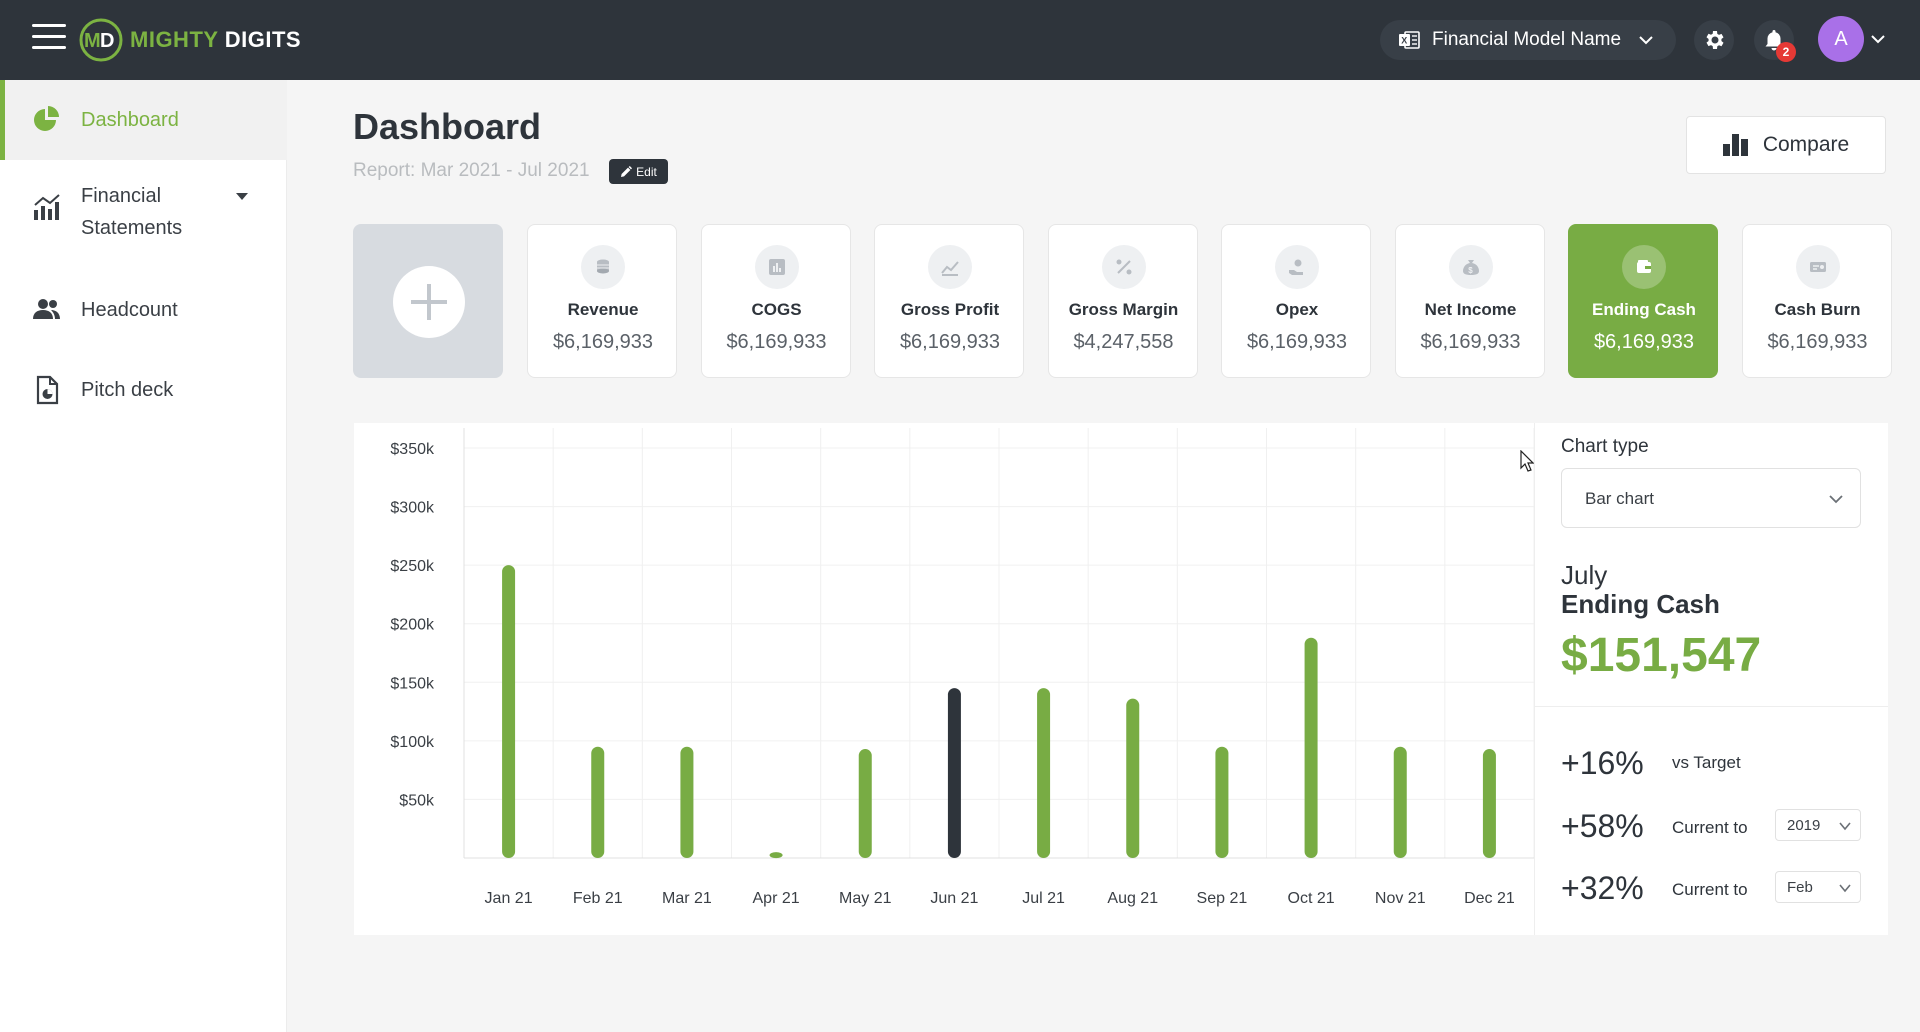 Image resolution: width=1920 pixels, height=1032 pixels. I want to click on sidebar-item-headcount: Headcount, so click(143, 312).